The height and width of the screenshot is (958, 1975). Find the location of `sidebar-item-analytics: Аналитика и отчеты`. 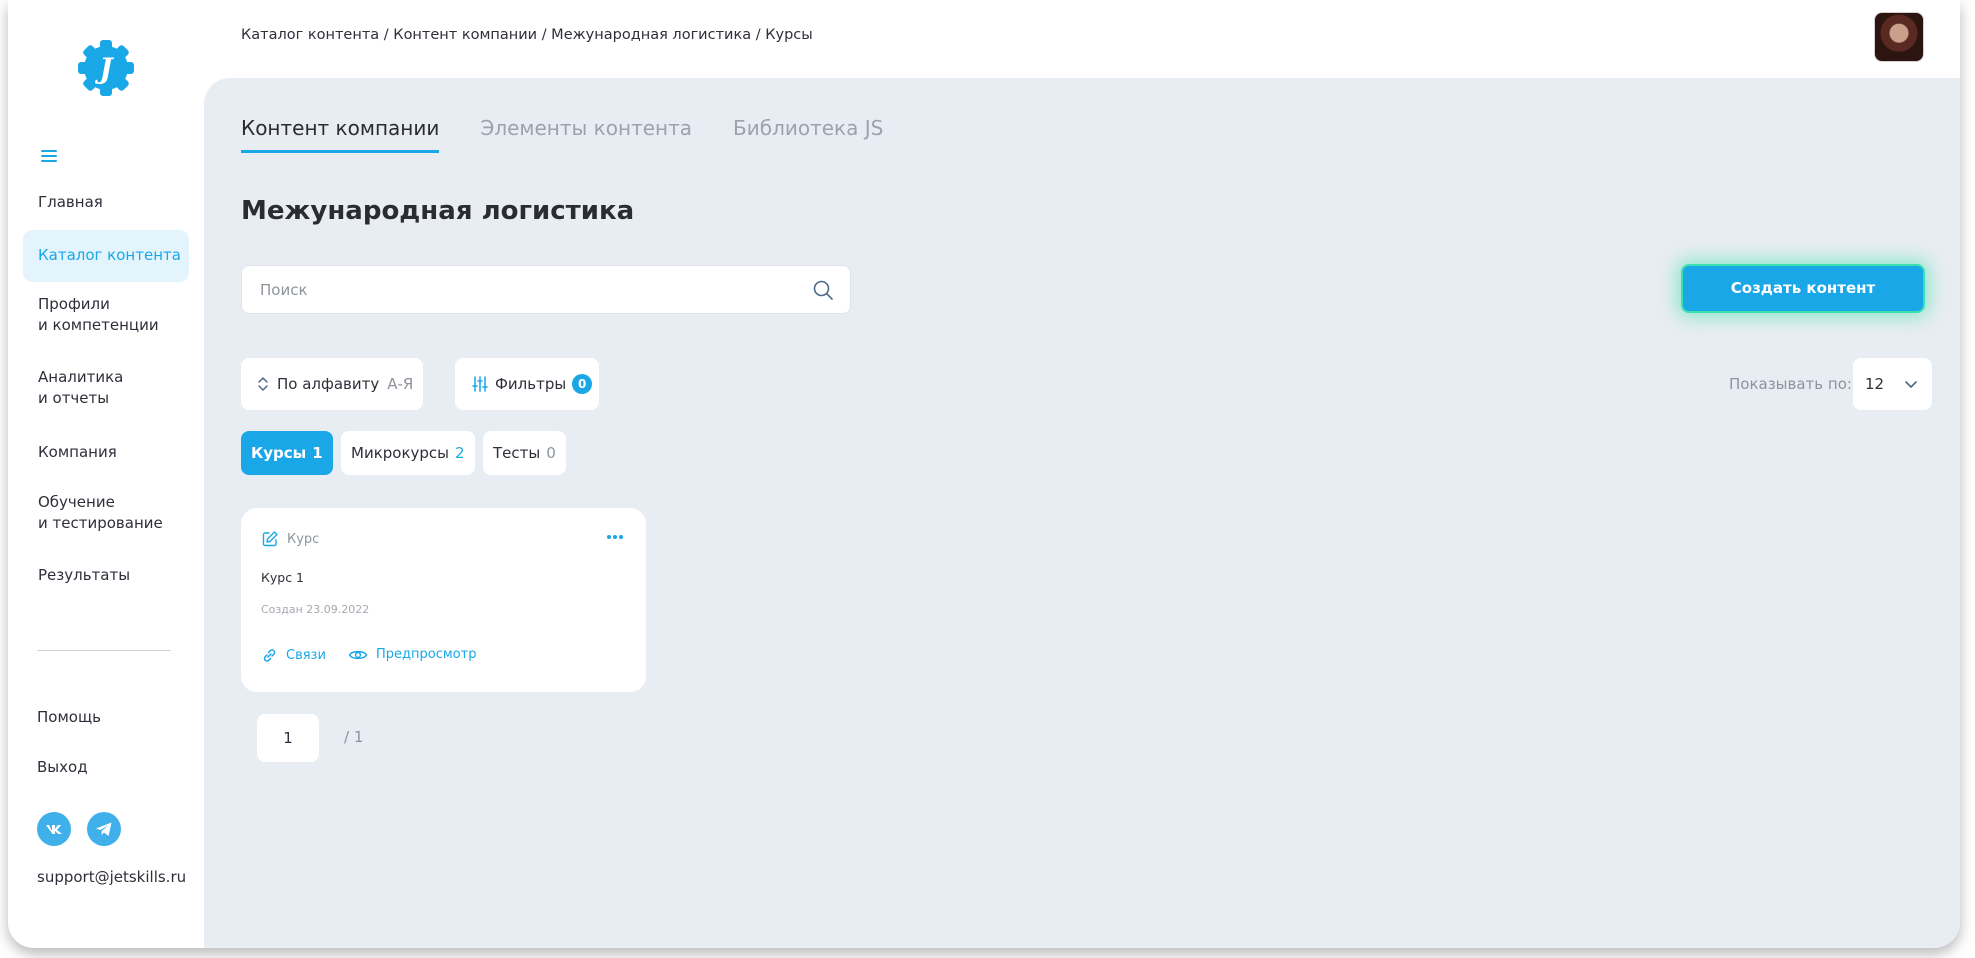

sidebar-item-analytics: Аналитика и отчеты is located at coordinates (106, 388).